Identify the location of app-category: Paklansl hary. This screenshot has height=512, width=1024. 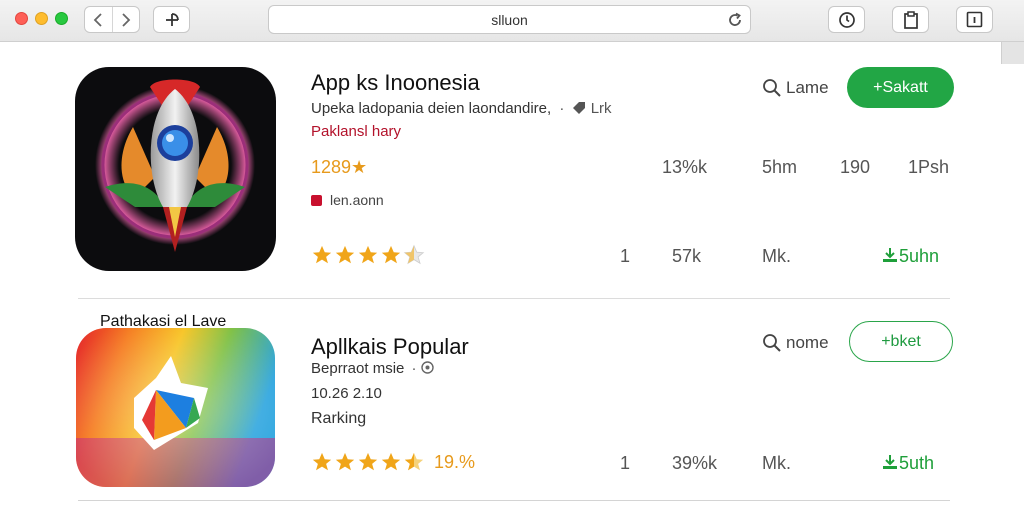
(356, 131).